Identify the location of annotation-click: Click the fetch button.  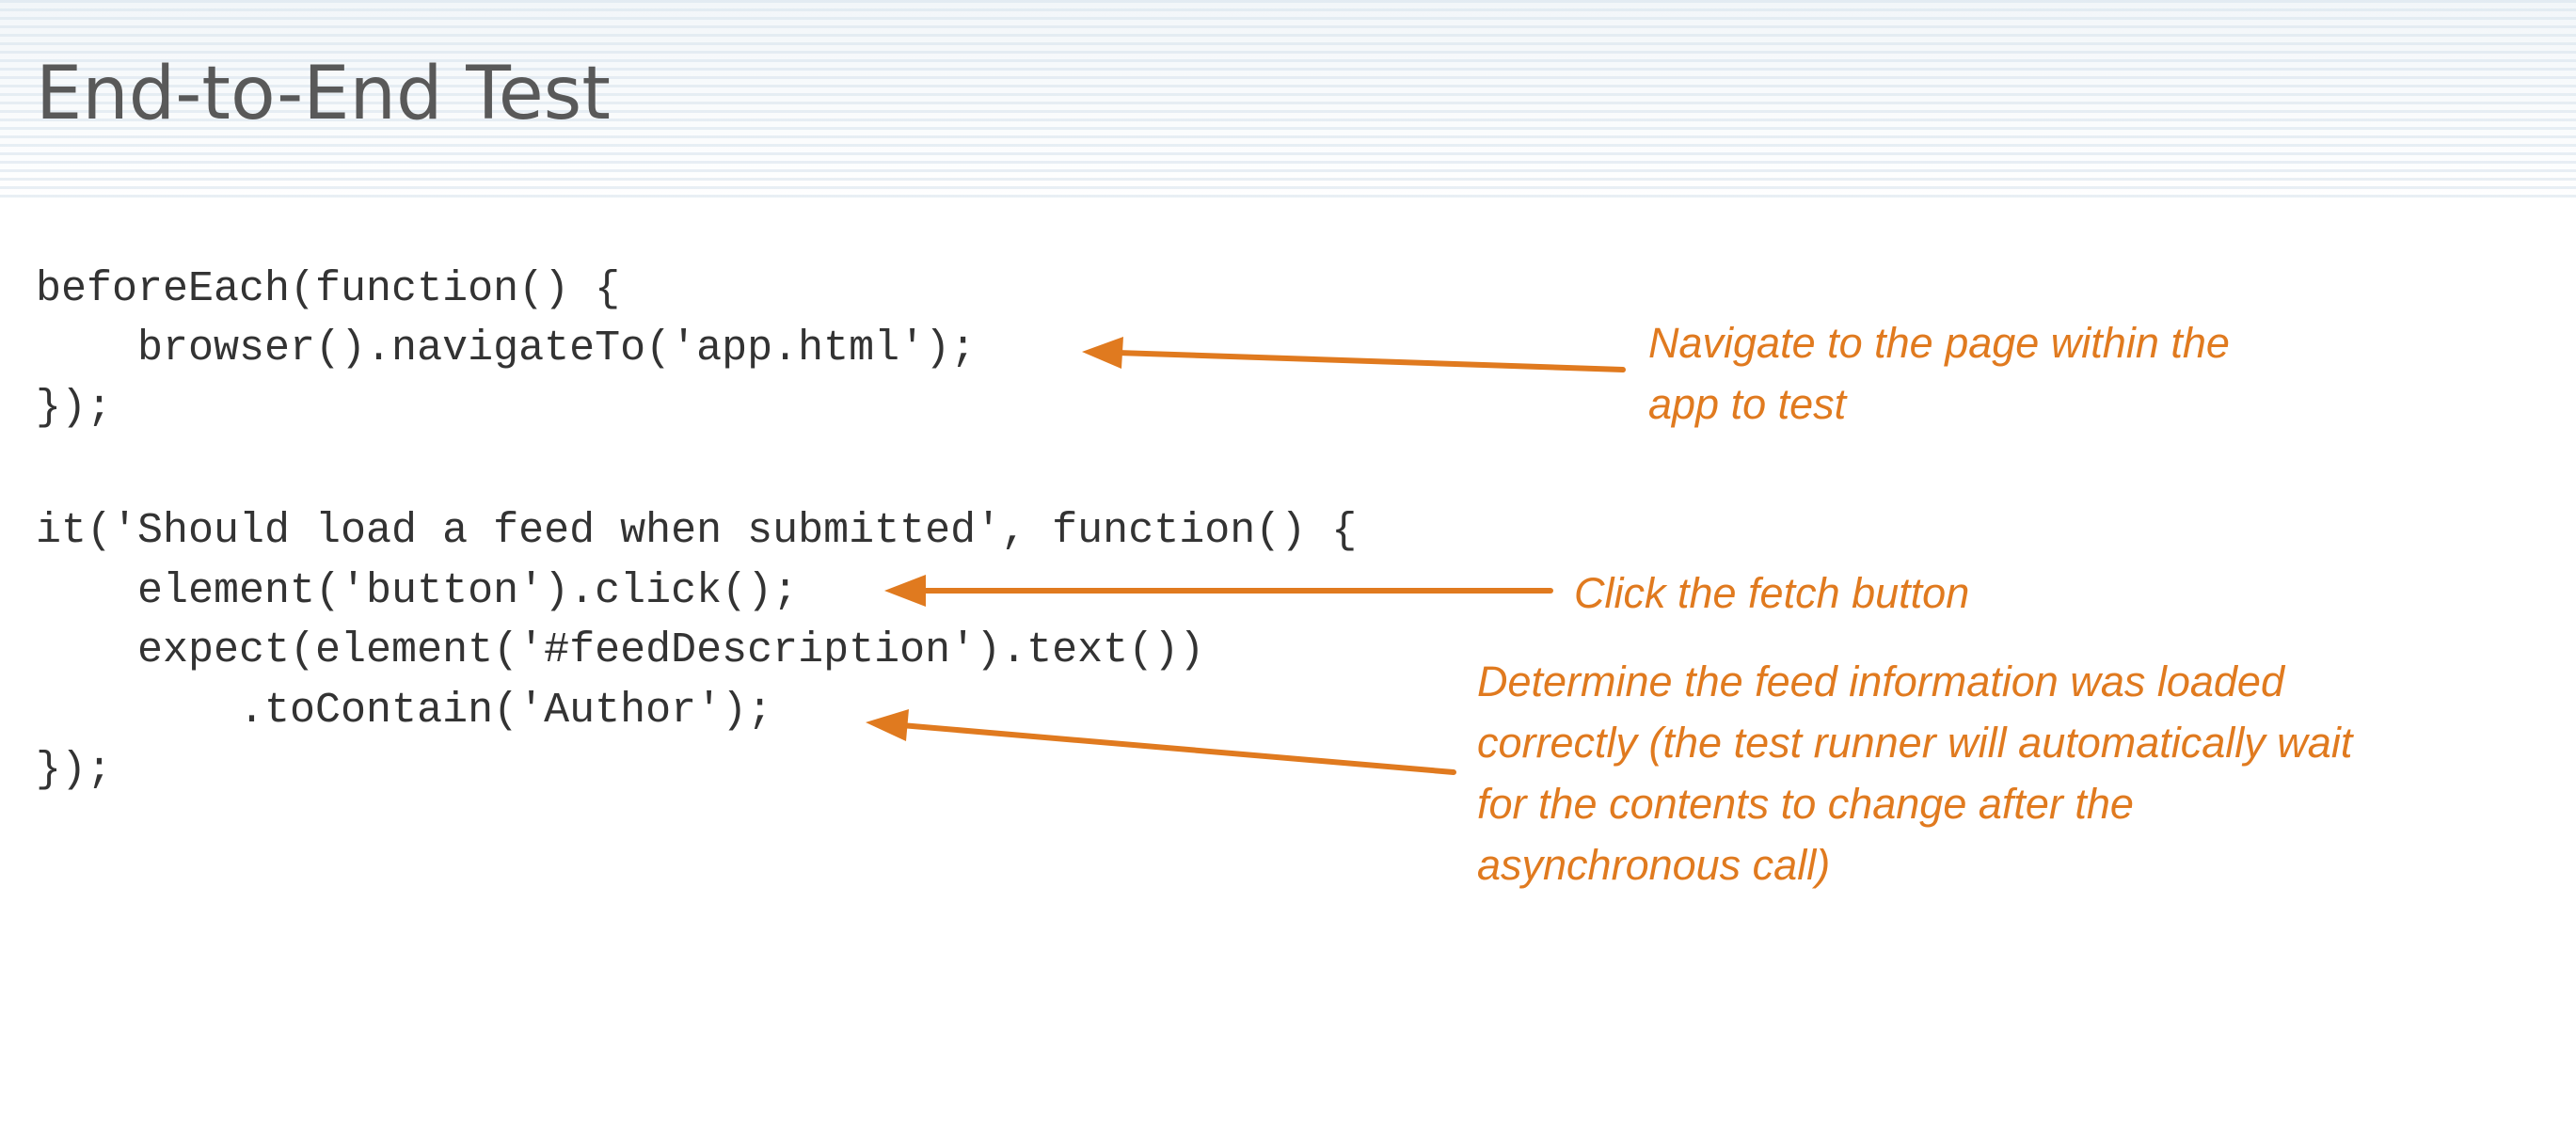
(1771, 593).